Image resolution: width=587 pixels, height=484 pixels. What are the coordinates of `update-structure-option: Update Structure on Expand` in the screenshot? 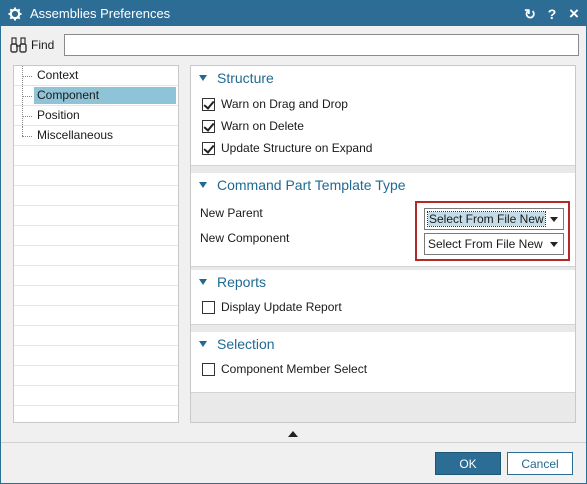 It's located at (383, 148).